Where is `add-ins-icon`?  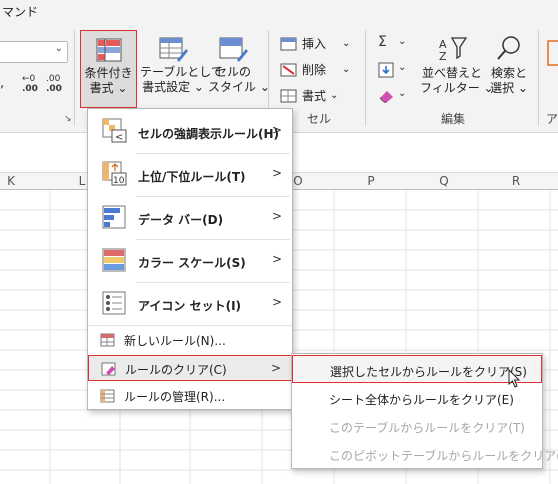 add-ins-icon is located at coordinates (552, 53).